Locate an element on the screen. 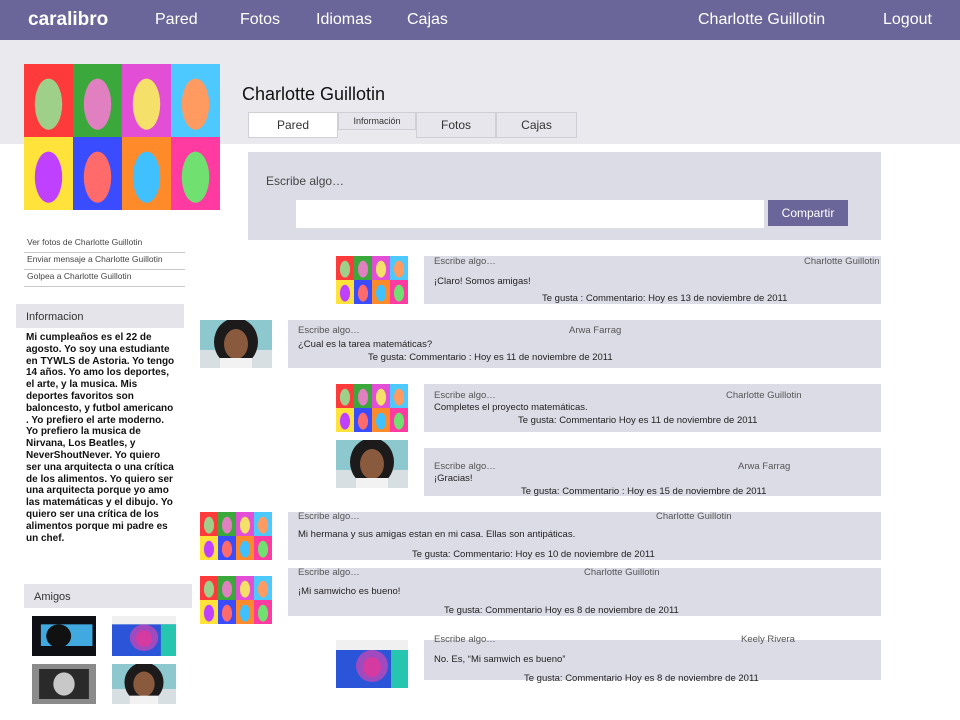  nav-pared: Pared is located at coordinates (176, 20).